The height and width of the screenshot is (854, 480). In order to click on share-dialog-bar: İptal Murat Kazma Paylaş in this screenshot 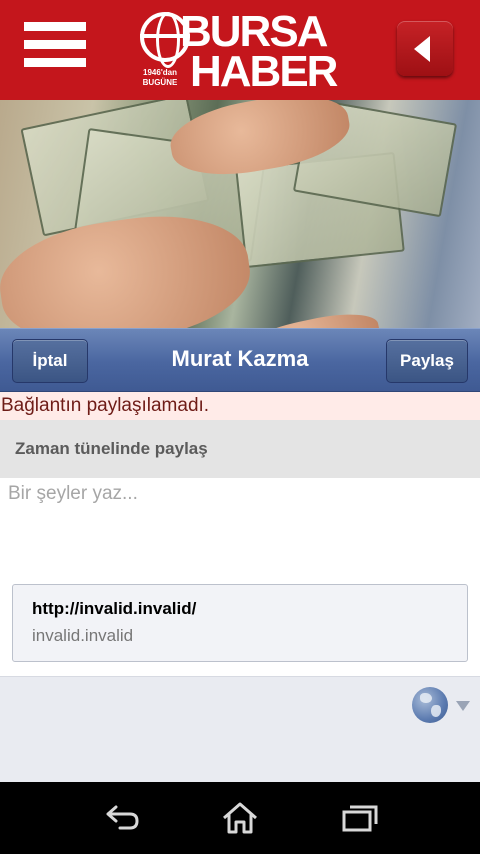, I will do `click(240, 360)`.